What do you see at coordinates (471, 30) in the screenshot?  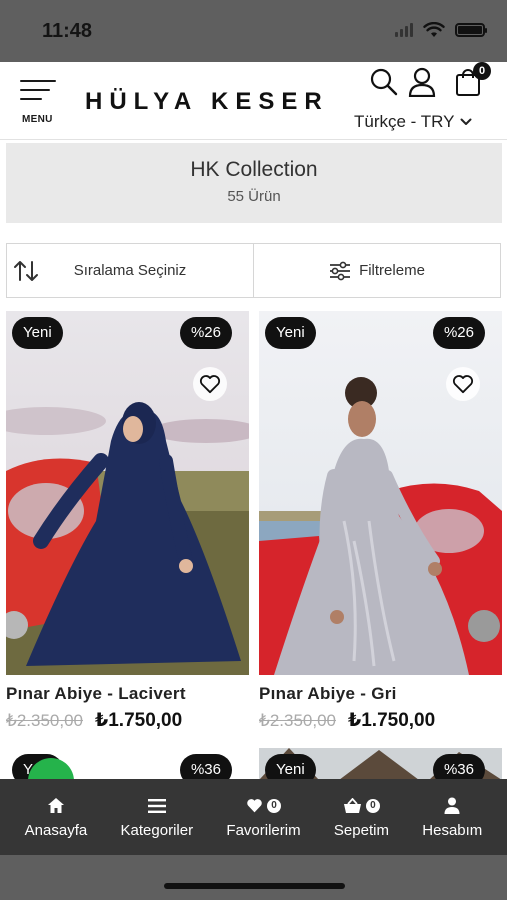 I see `battery-icon` at bounding box center [471, 30].